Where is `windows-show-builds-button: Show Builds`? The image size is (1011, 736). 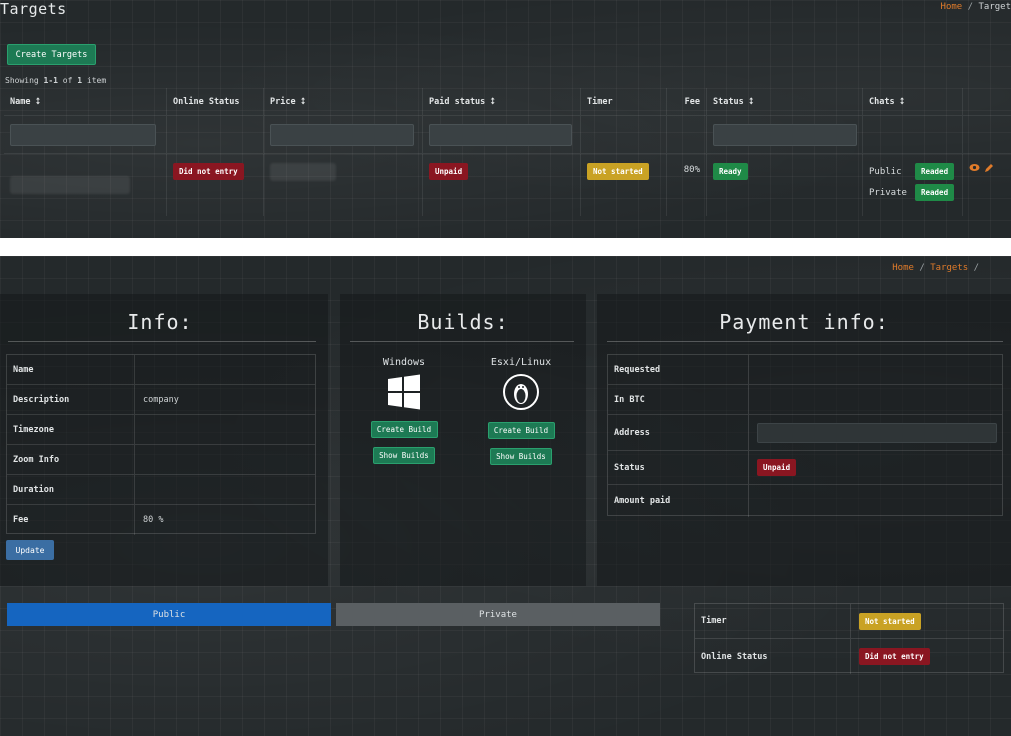 windows-show-builds-button: Show Builds is located at coordinates (404, 455).